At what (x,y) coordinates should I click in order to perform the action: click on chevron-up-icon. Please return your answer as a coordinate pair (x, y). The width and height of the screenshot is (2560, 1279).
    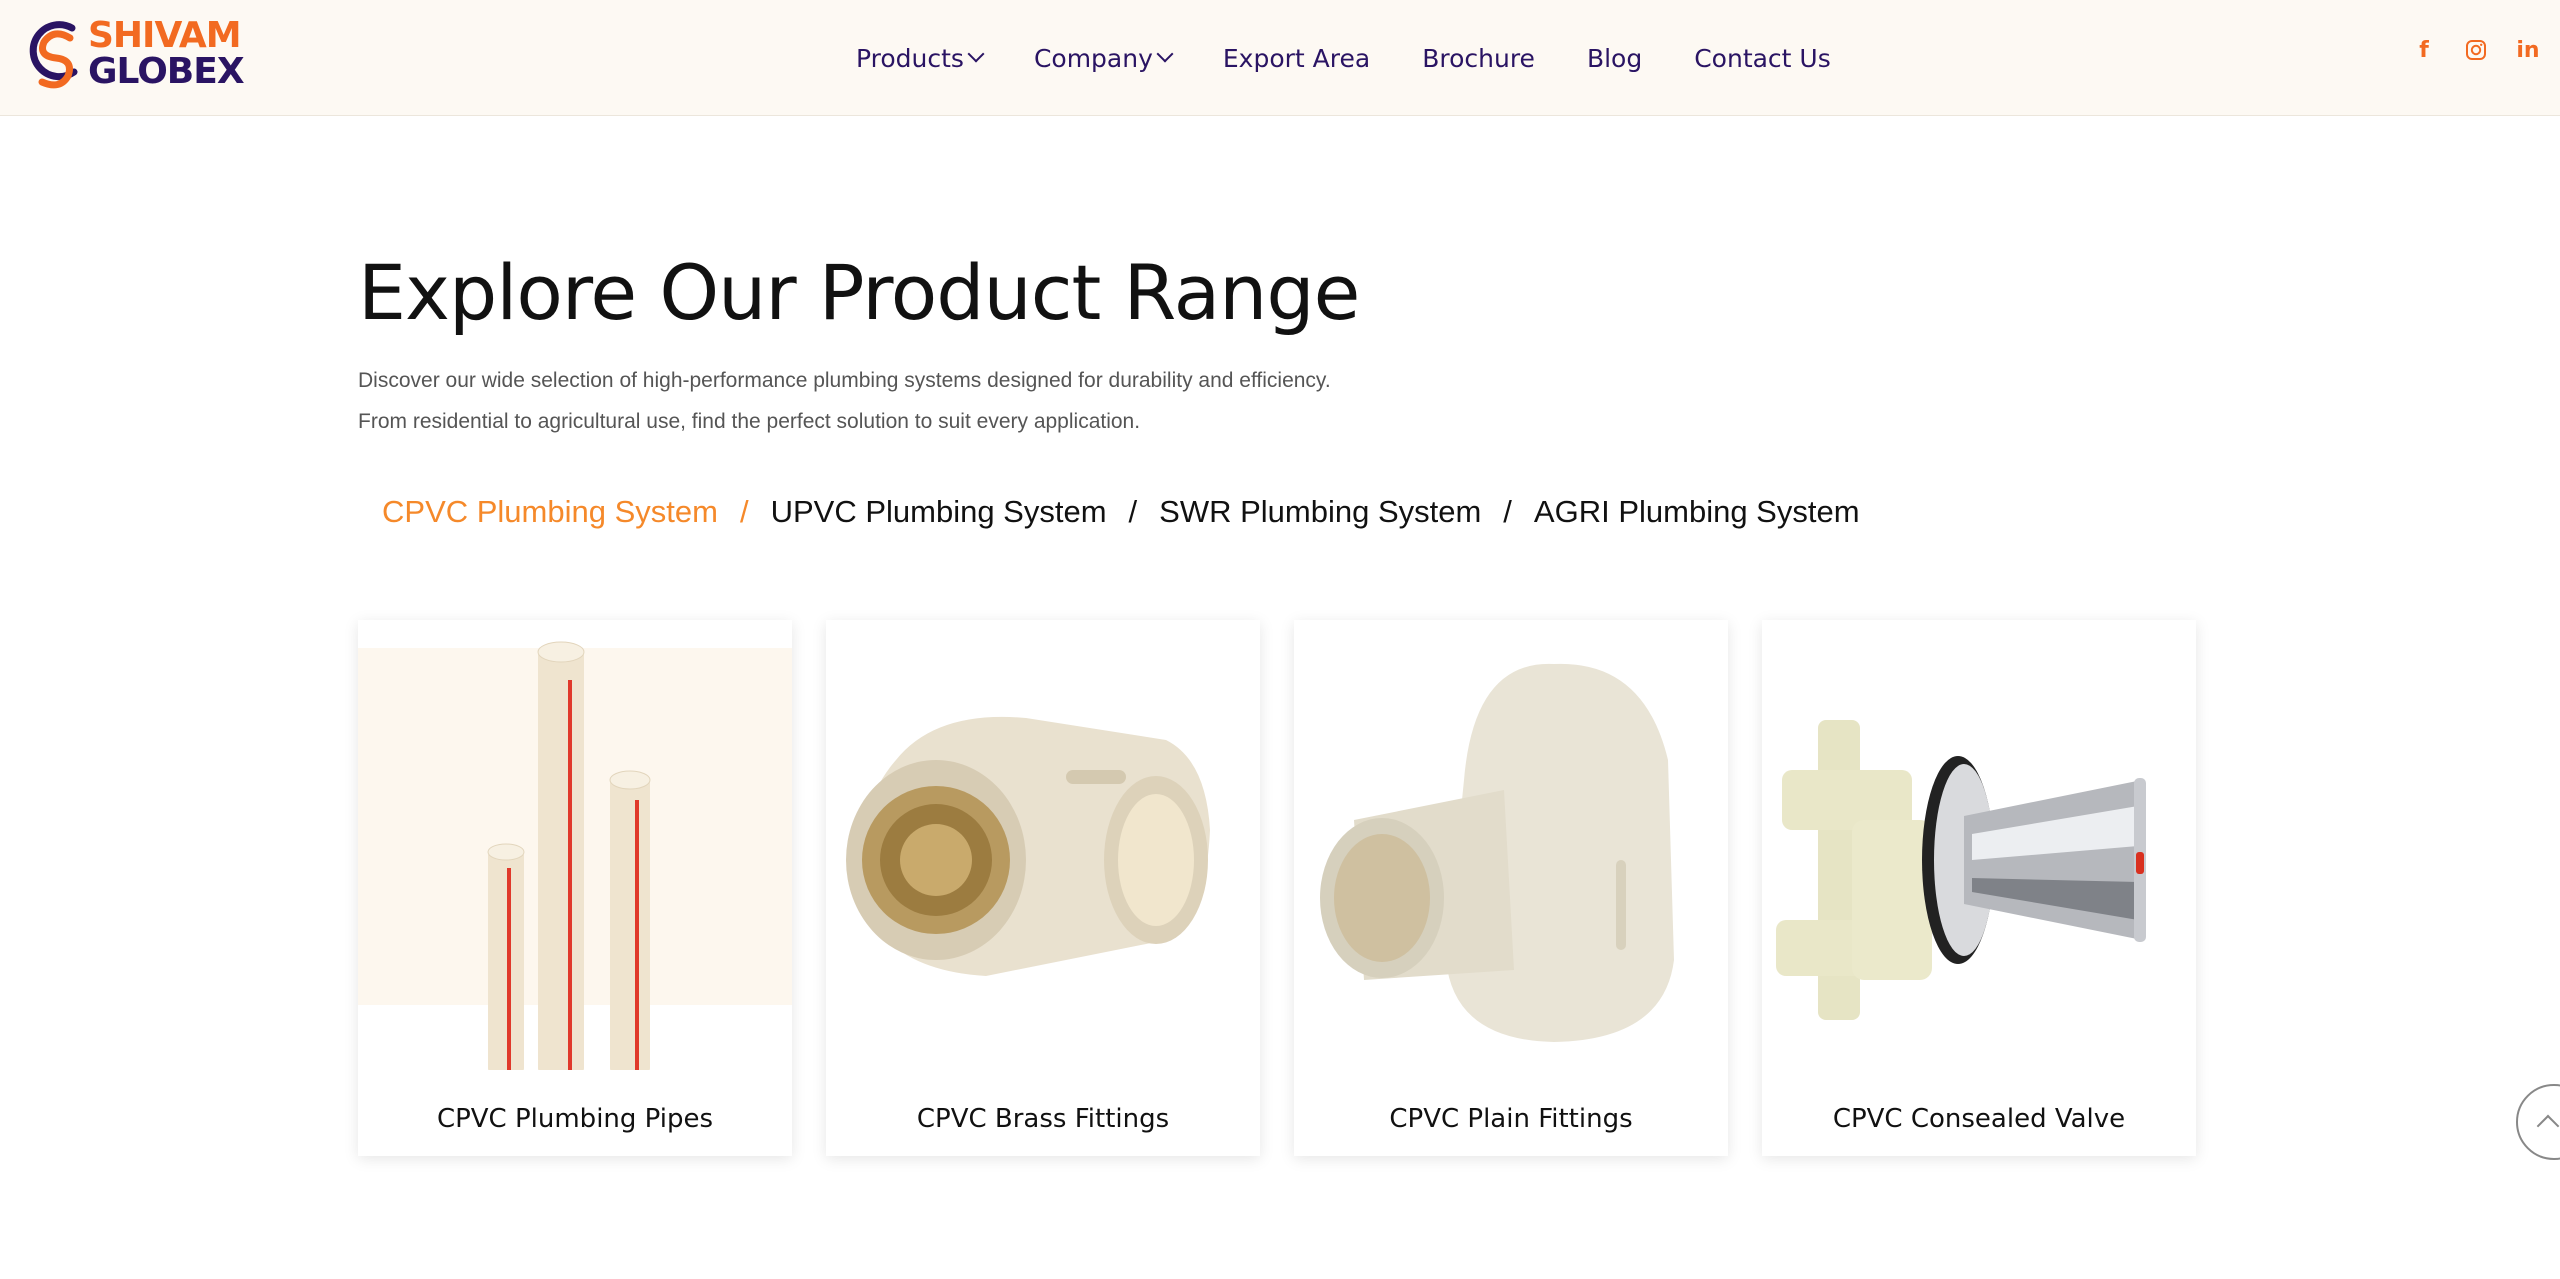
    Looking at the image, I should click on (2548, 1126).